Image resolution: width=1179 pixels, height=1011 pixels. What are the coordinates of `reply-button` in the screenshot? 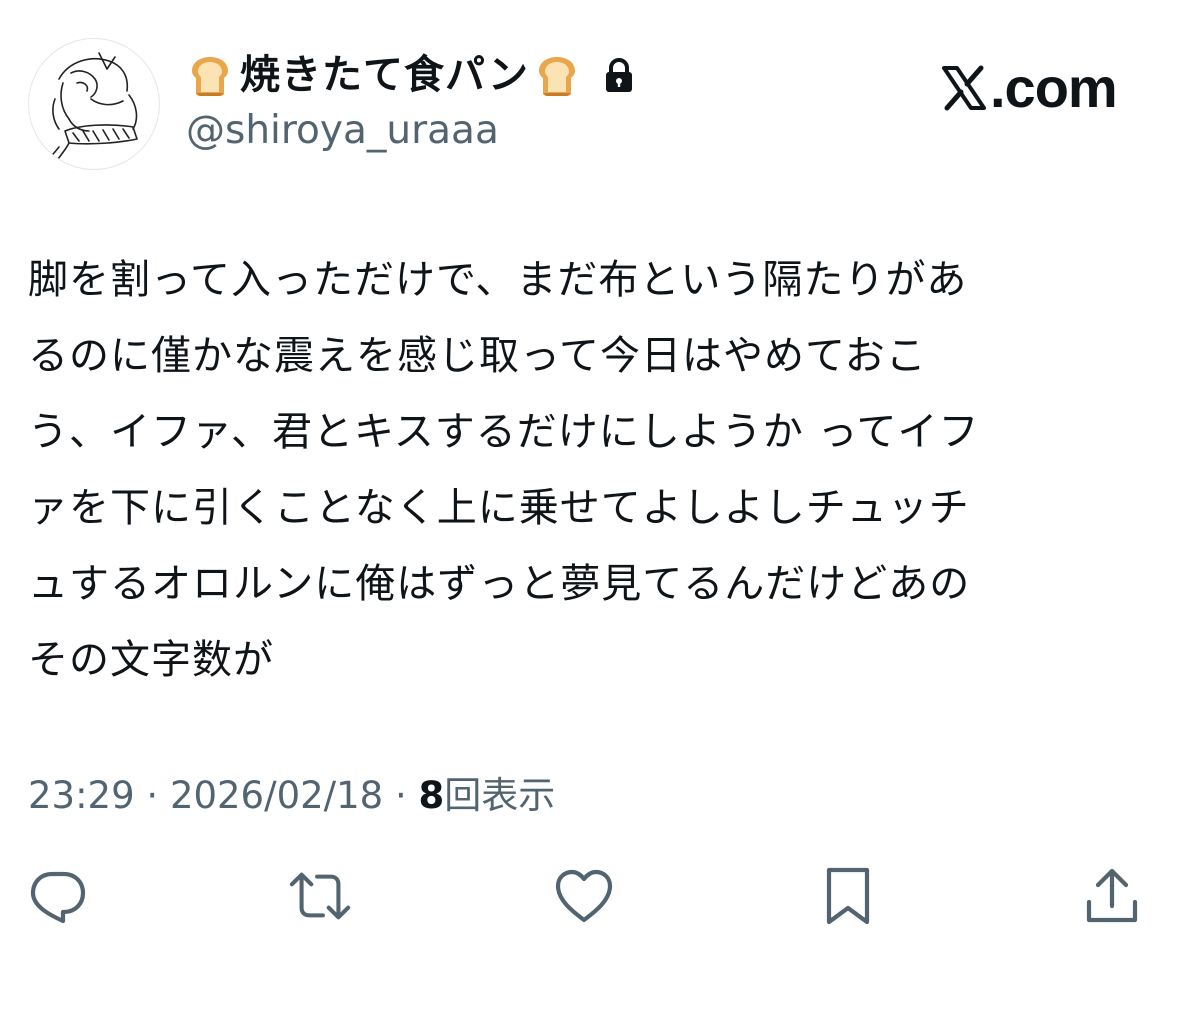 It's located at (58, 896).